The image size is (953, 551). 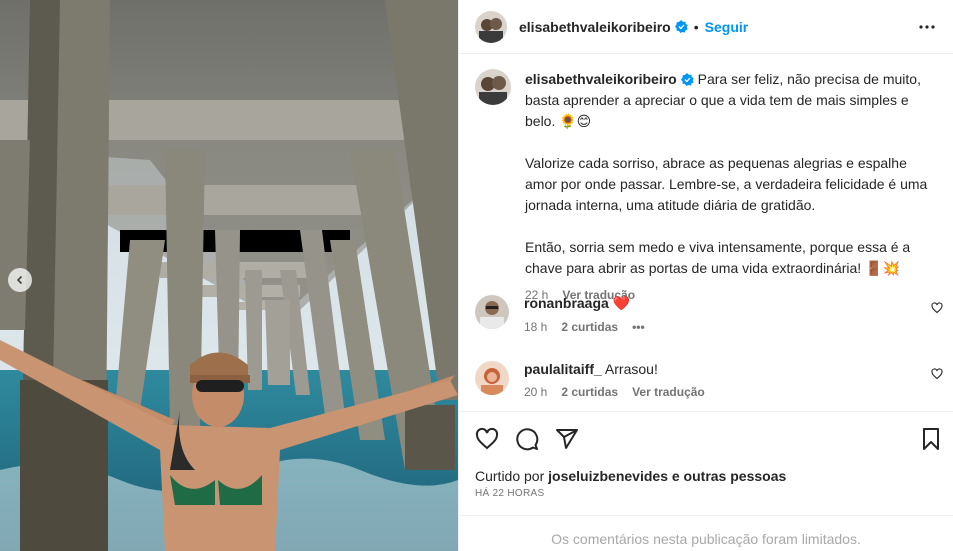 I want to click on comment-meta: 20 h 2 curtidas Ver tradução, so click(x=614, y=392).